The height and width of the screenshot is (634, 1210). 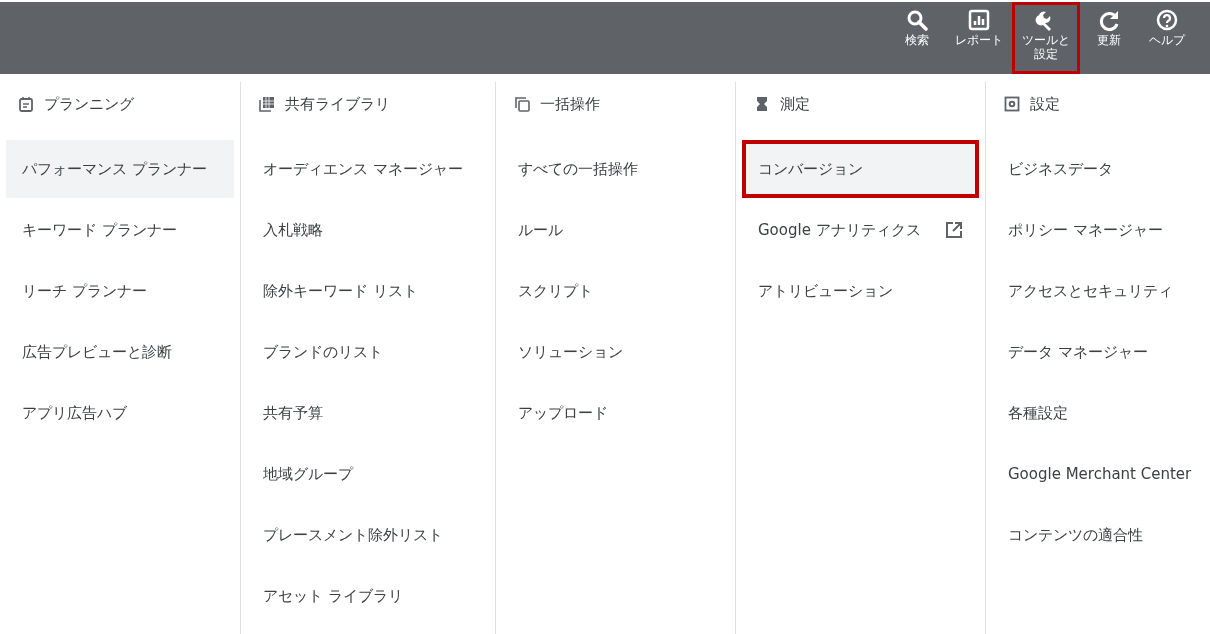 I want to click on menu-item: ブランドのリスト, so click(x=368, y=352).